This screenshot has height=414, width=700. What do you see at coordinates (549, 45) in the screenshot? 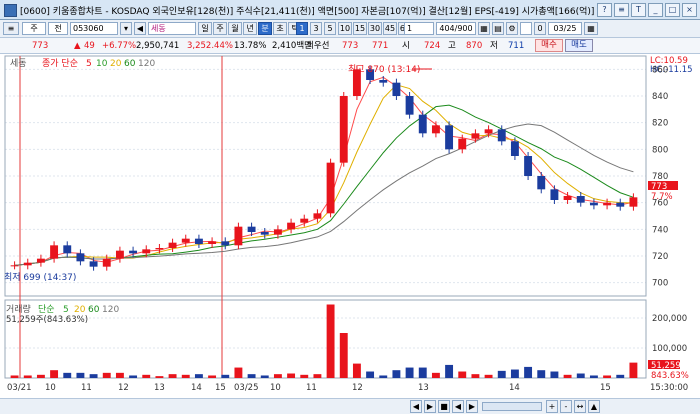
I see `buy-button: 매수` at bounding box center [549, 45].